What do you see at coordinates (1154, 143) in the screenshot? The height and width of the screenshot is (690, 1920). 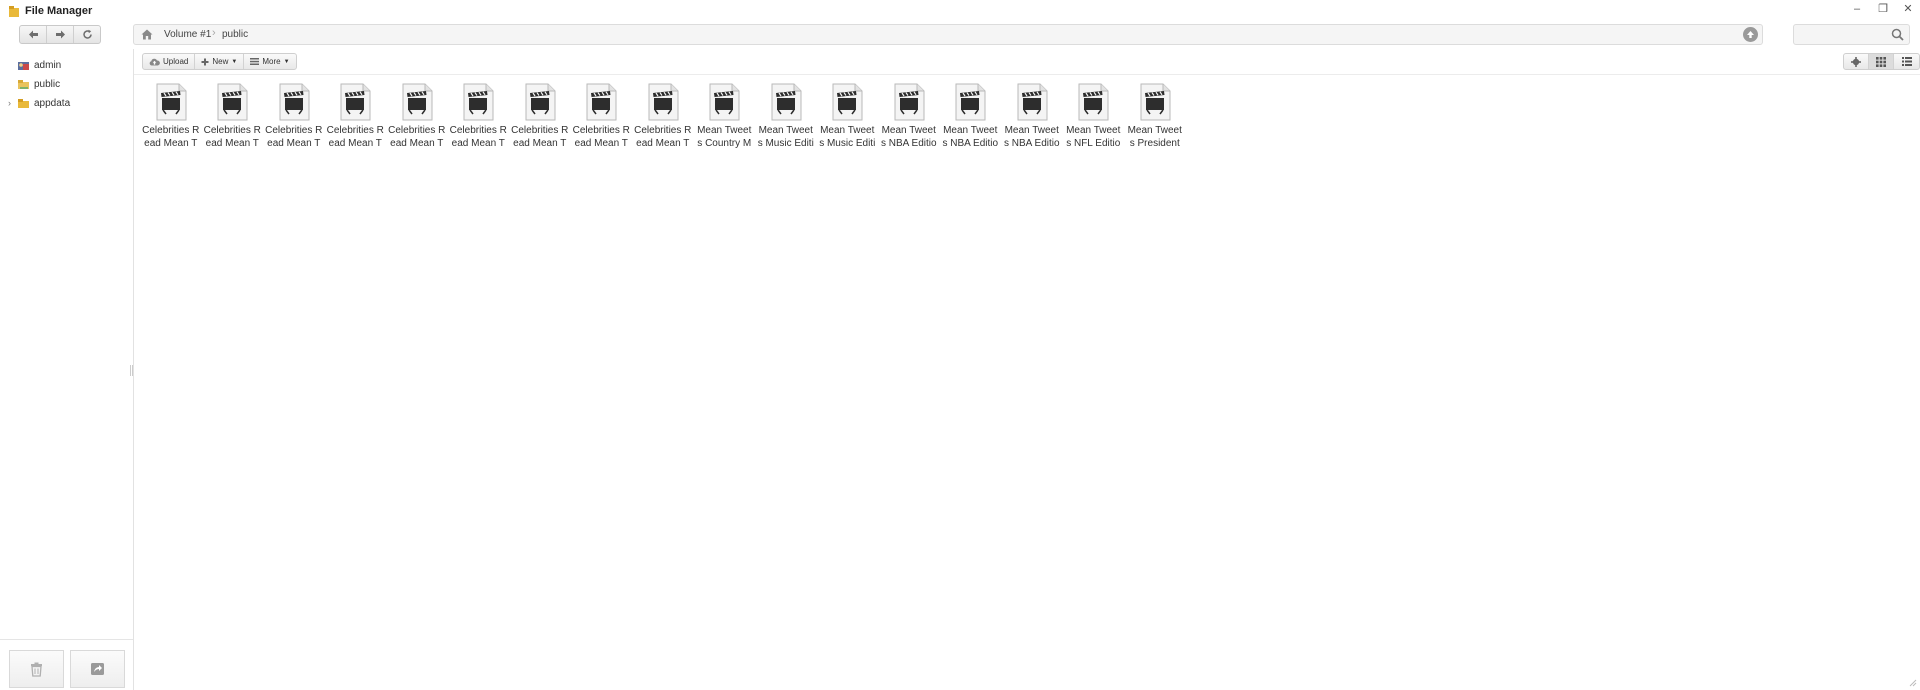 I see `file-name-line: s President` at bounding box center [1154, 143].